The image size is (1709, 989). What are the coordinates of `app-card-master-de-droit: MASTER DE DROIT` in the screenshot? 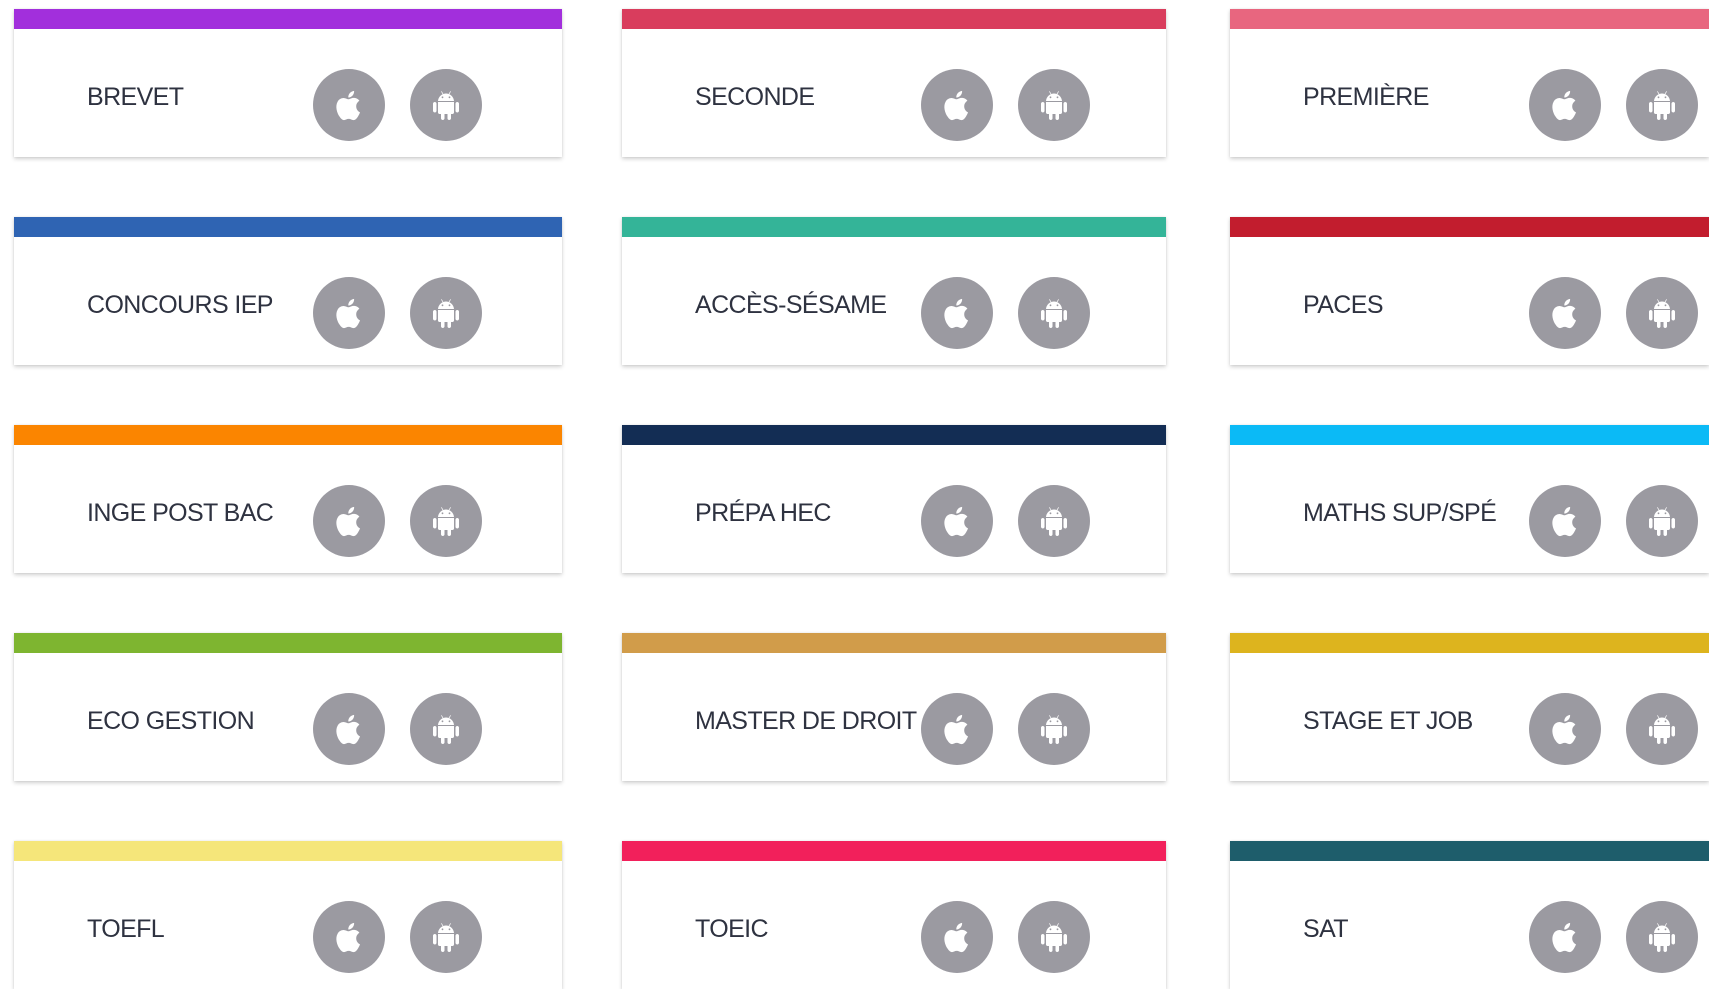 It's located at (894, 707).